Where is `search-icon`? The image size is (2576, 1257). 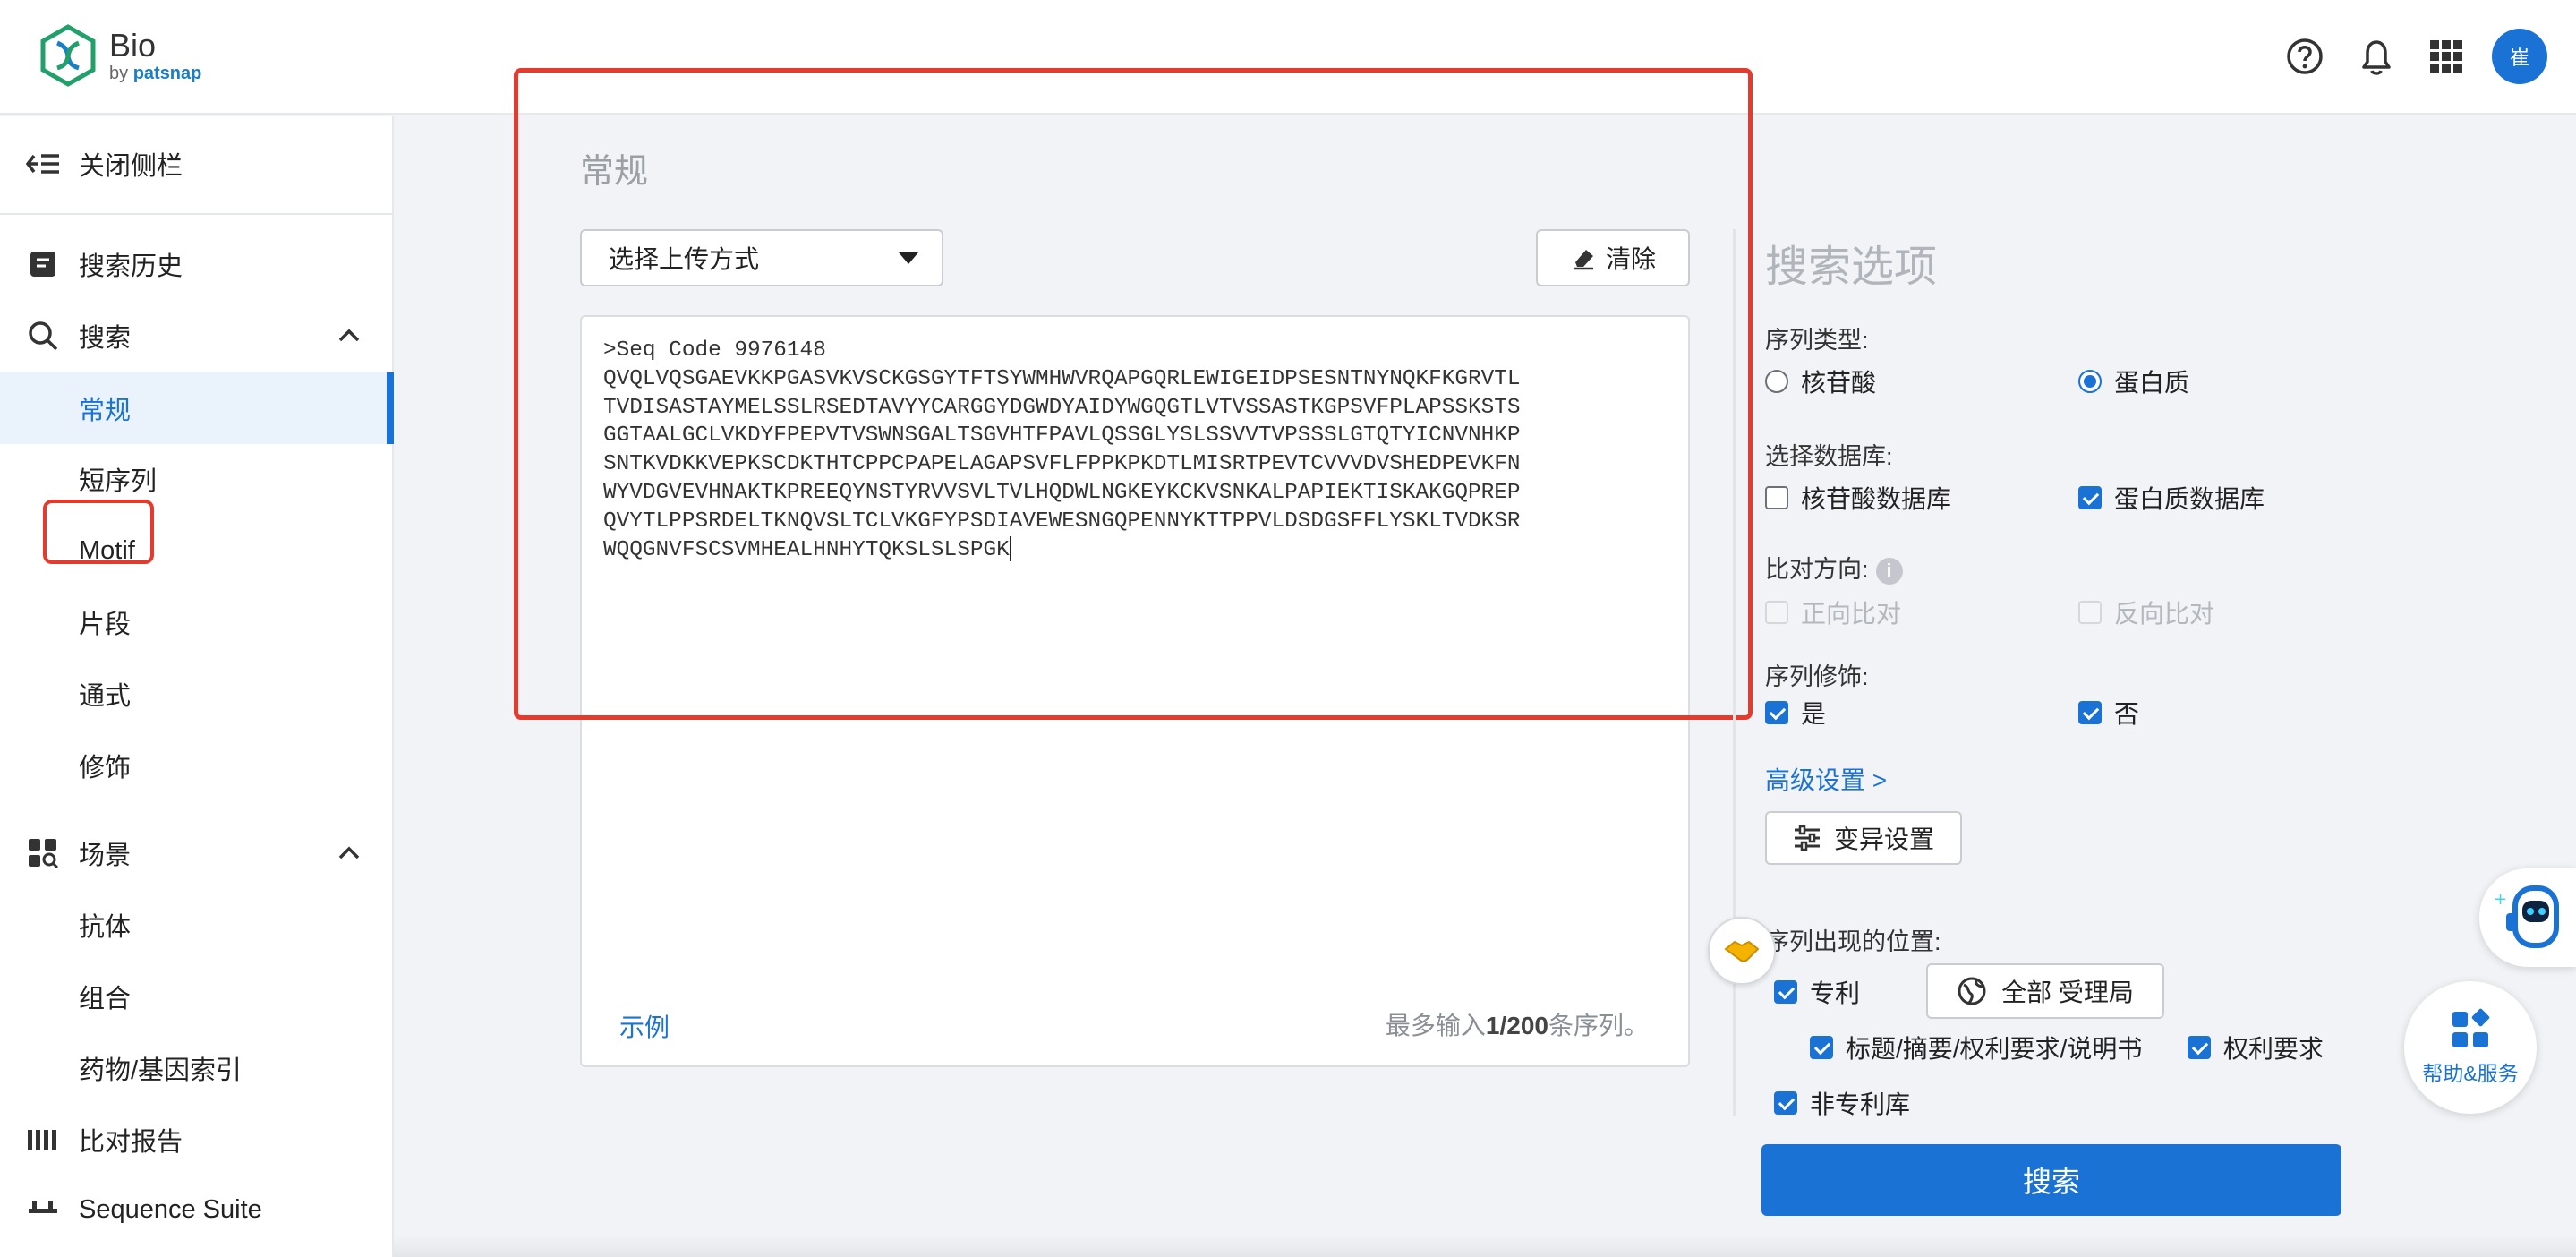 search-icon is located at coordinates (43, 336).